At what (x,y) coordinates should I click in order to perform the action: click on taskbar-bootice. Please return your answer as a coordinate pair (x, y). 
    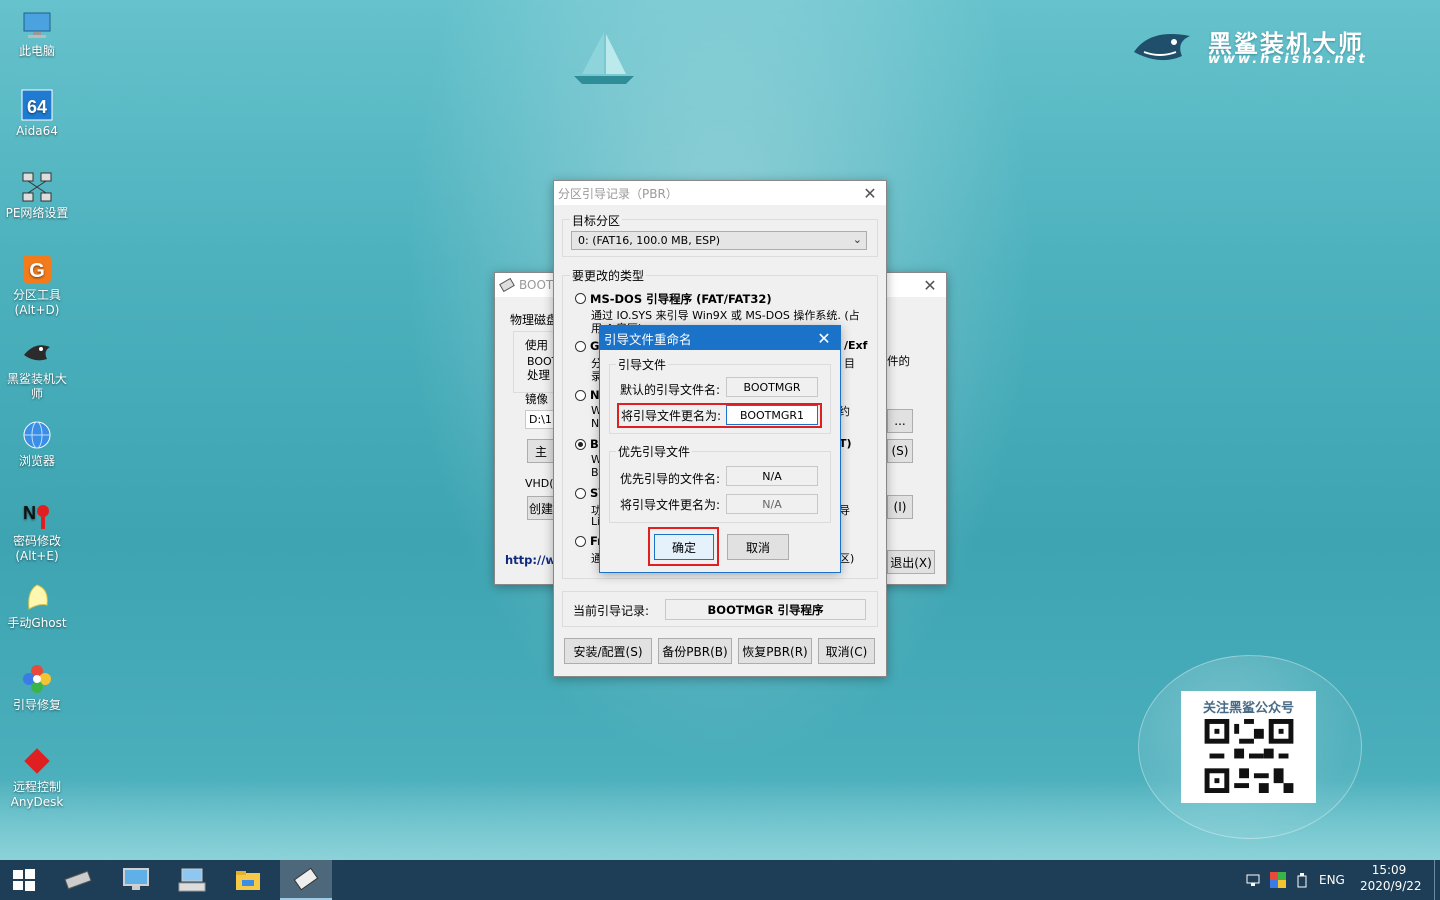
    Looking at the image, I should click on (306, 880).